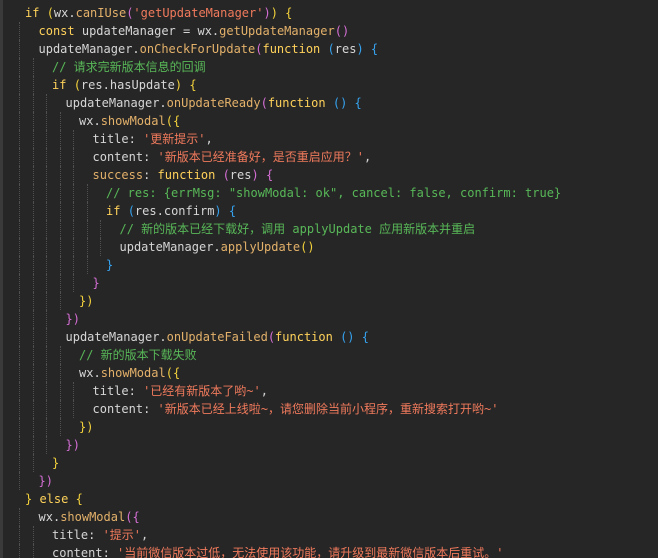 The image size is (658, 558). What do you see at coordinates (138, 355) in the screenshot?
I see `code-token: // 新的版本下载失败` at bounding box center [138, 355].